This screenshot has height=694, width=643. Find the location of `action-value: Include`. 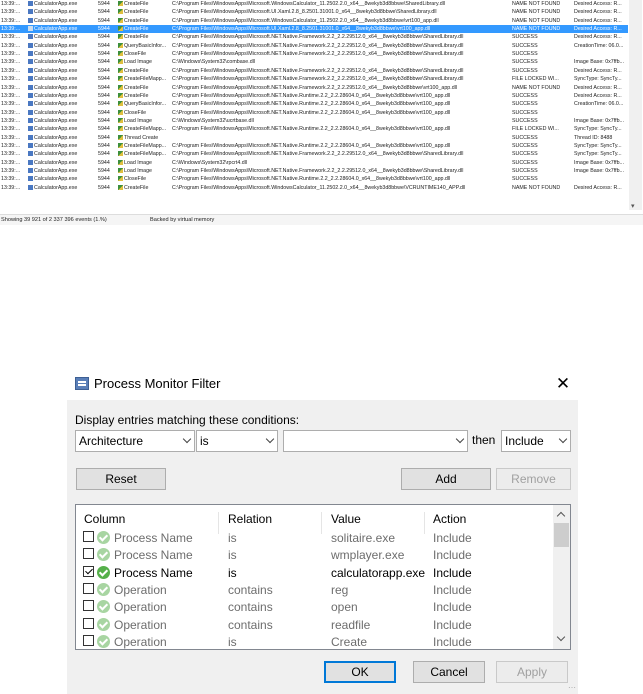

action-value: Include is located at coordinates (524, 441).